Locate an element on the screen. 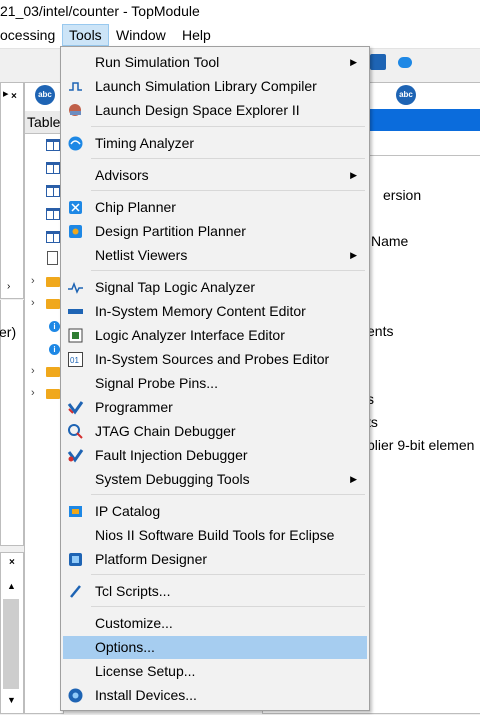  tcl-script-icon is located at coordinates (75, 591).